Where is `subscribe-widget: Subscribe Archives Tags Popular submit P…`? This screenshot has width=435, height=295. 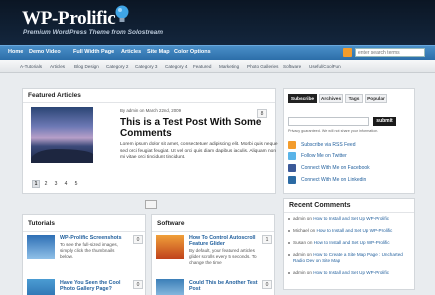 subscribe-widget: Subscribe Archives Tags Popular submit P… is located at coordinates (349, 141).